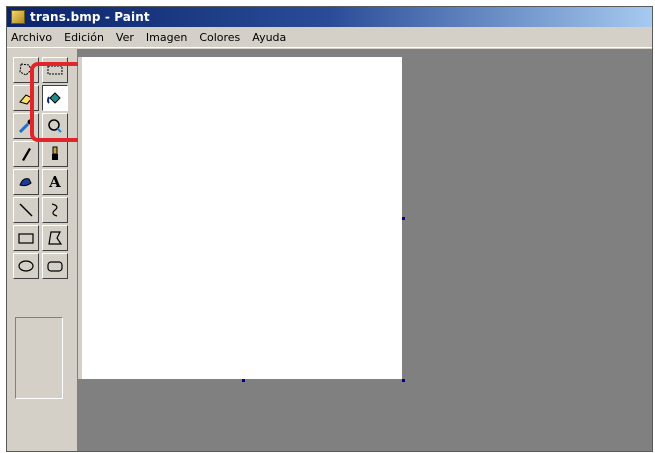 This screenshot has width=655, height=453. I want to click on rectangle-select-tool, so click(55, 70).